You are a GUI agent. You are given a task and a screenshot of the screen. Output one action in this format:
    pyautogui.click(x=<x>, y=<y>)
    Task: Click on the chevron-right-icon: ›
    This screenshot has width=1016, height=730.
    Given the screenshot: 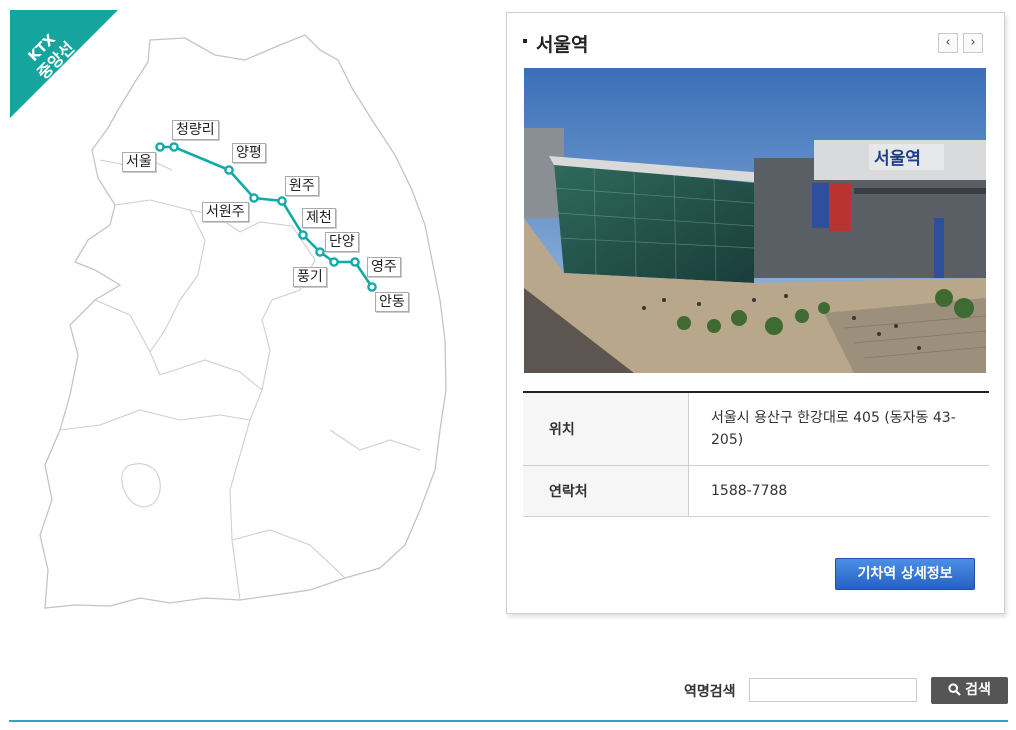 What is the action you would take?
    pyautogui.click(x=973, y=42)
    